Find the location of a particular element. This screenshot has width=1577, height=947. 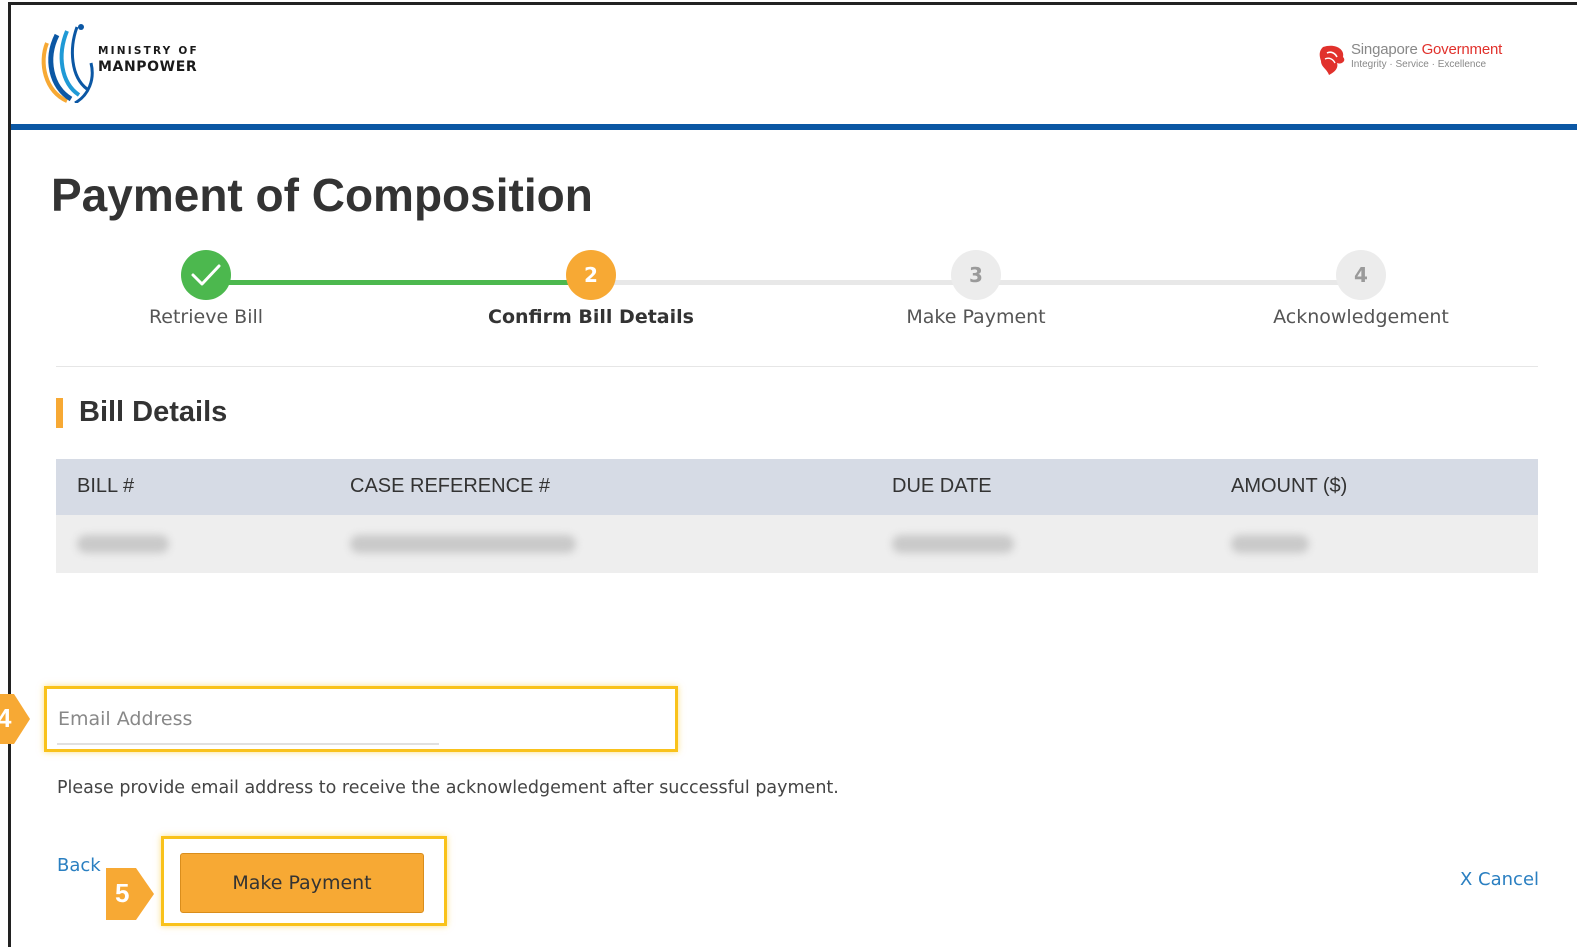

table-row is located at coordinates (797, 544).